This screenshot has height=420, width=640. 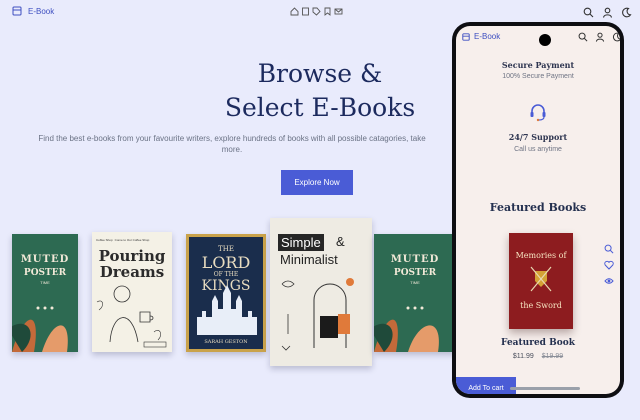 What do you see at coordinates (338, 11) in the screenshot?
I see `mail-icon` at bounding box center [338, 11].